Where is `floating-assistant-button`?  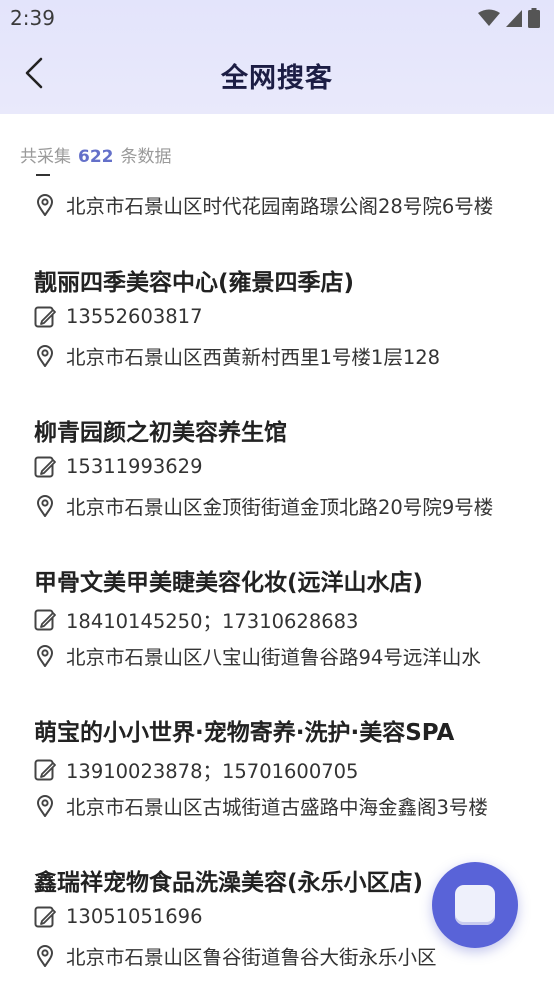
floating-assistant-button is located at coordinates (475, 905).